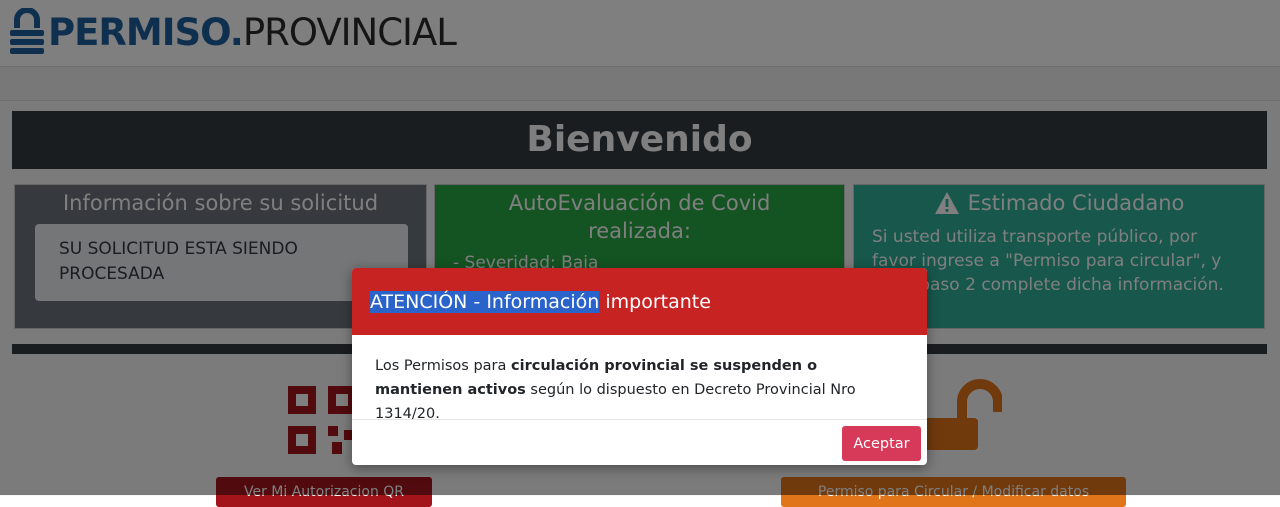 The height and width of the screenshot is (507, 1280). I want to click on modal-header: ATENCIÓN - Información importante, so click(639, 301).